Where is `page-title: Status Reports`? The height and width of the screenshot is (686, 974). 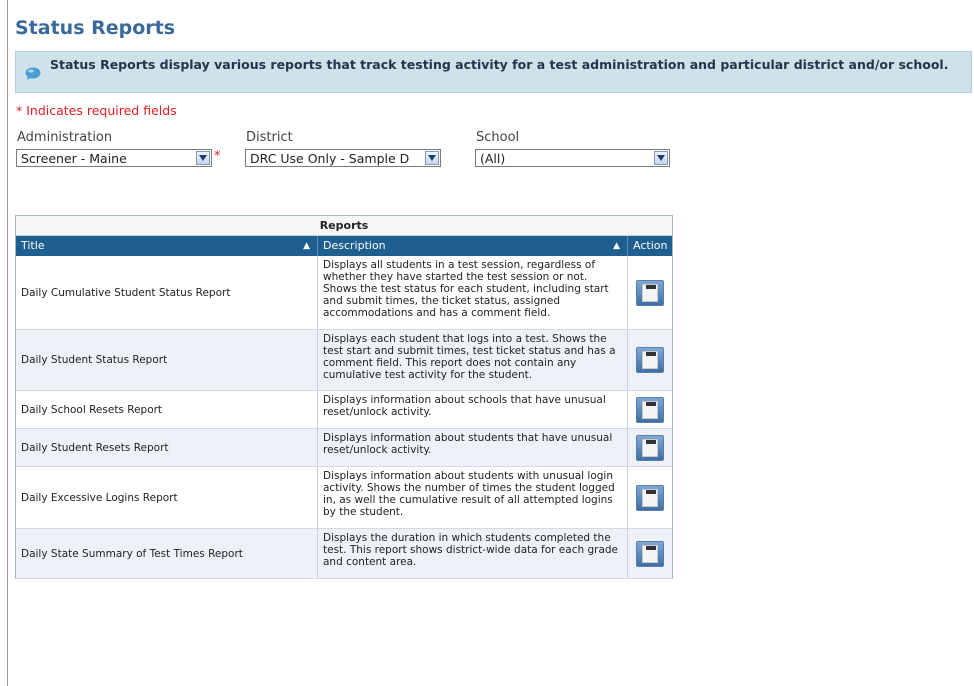 page-title: Status Reports is located at coordinates (95, 28).